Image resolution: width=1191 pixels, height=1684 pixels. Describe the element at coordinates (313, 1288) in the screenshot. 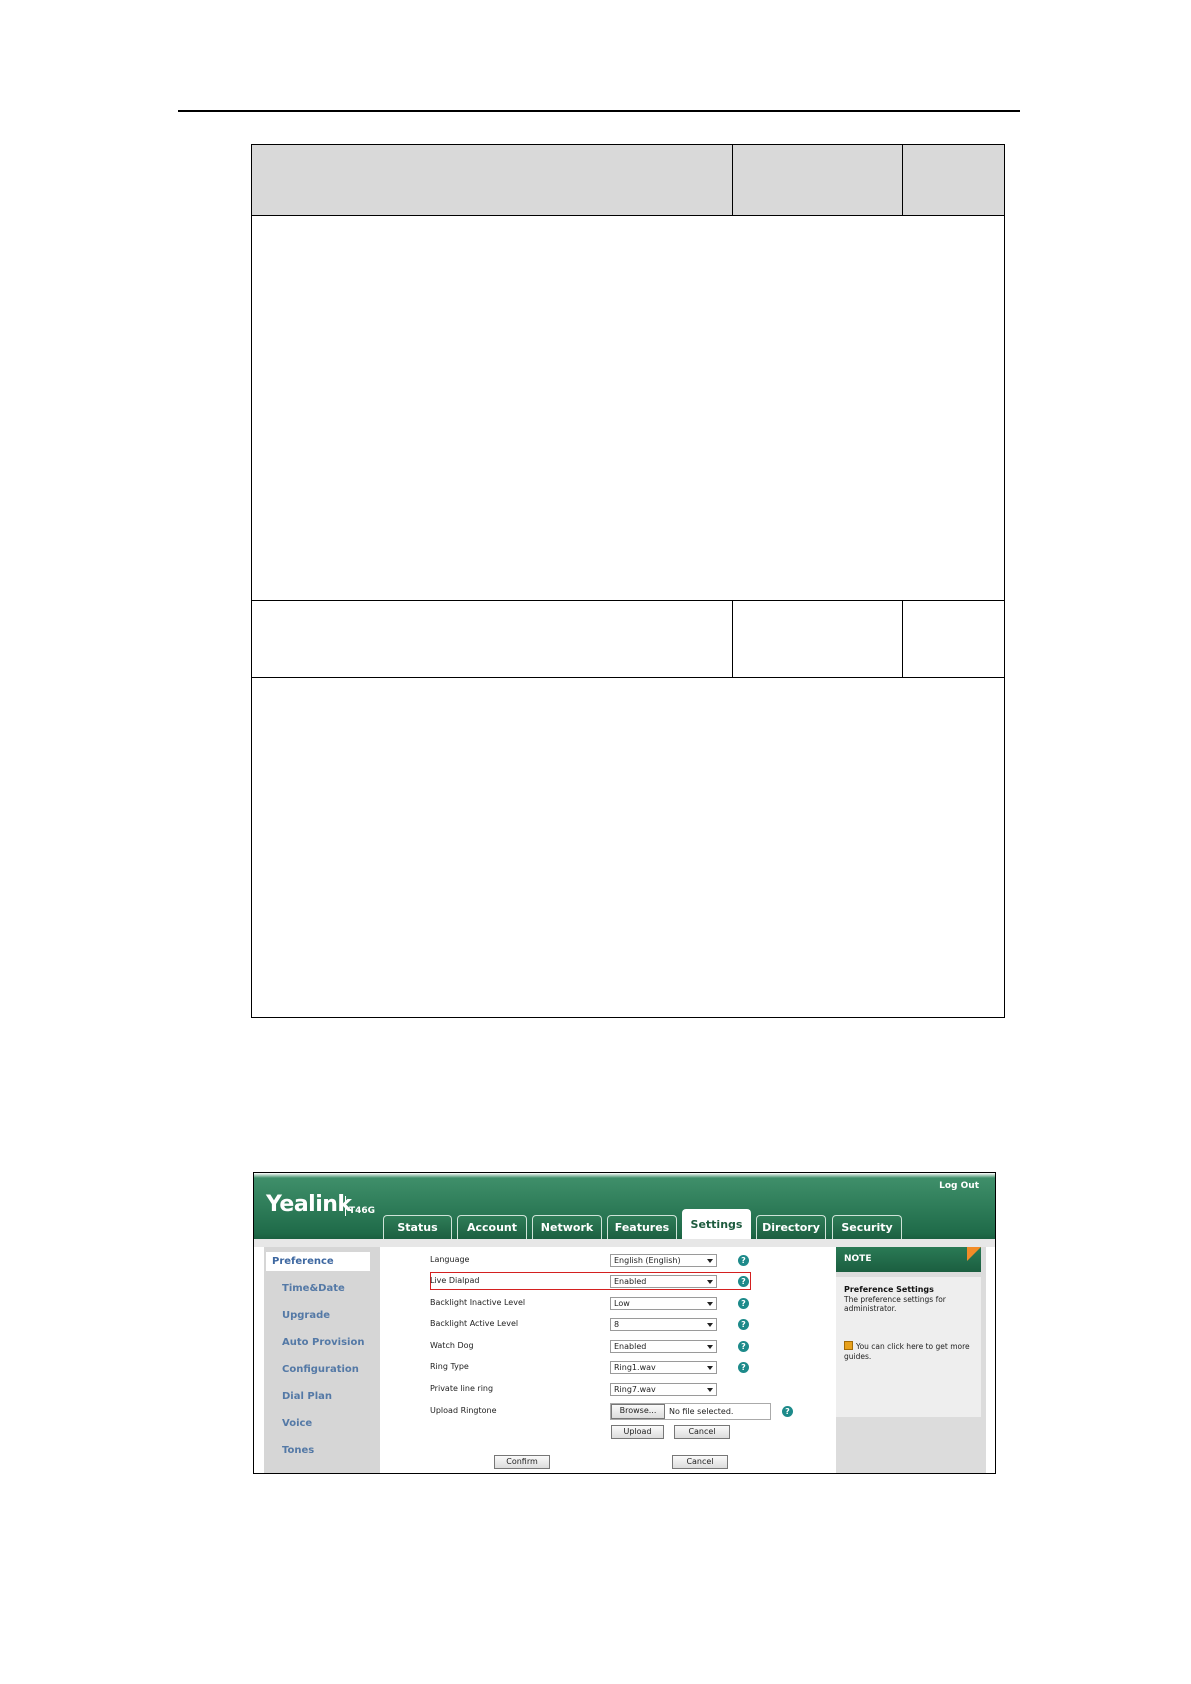

I see `sidebar-item-time-date: Time&Date` at that location.